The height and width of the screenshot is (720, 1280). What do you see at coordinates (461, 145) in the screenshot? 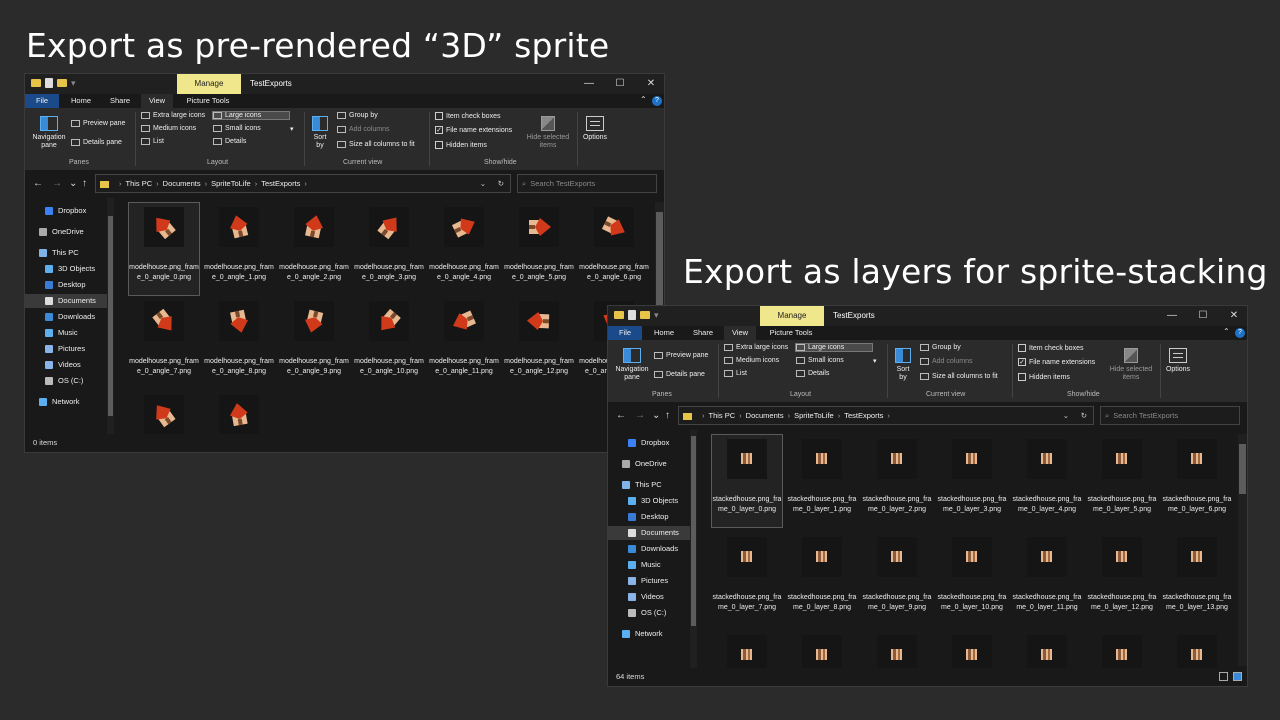
I see `hidden-items-checkbox: Hidden items` at bounding box center [461, 145].